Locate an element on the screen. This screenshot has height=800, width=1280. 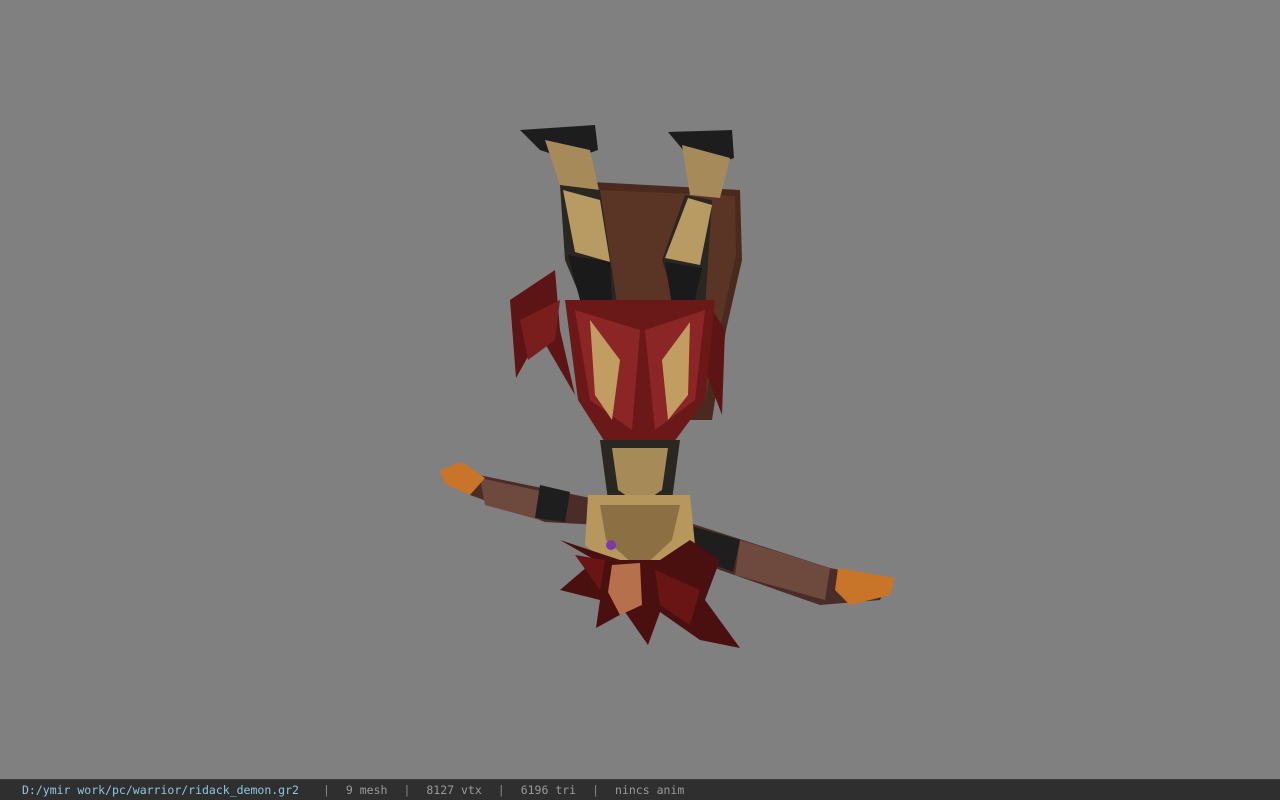
model-gem is located at coordinates (611, 545).